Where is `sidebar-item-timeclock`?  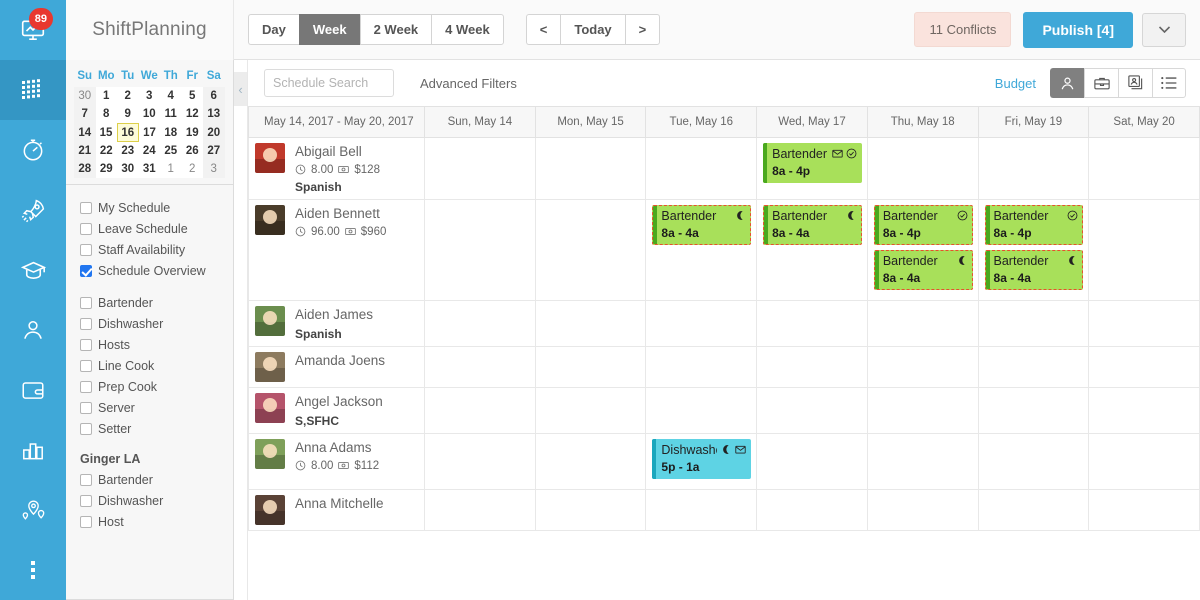 sidebar-item-timeclock is located at coordinates (33, 150).